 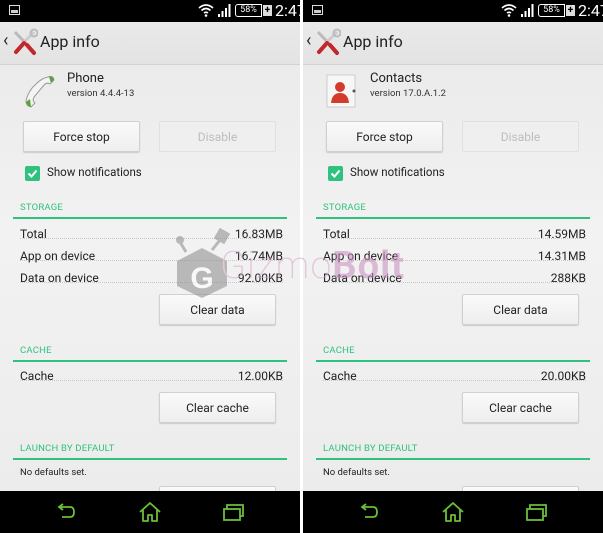 I want to click on app-version: version 4.4.4-13, so click(x=101, y=93).